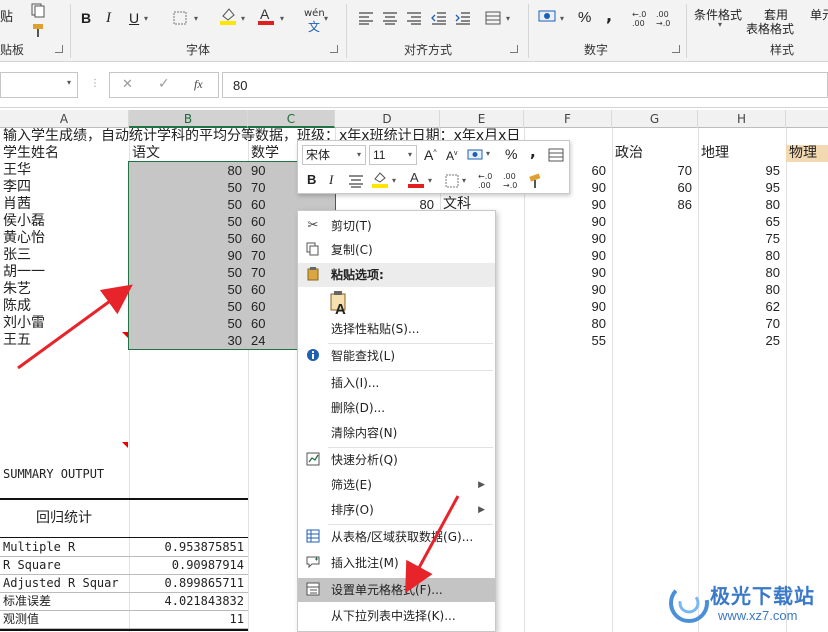 This screenshot has height=632, width=828. Describe the element at coordinates (334, 155) in the screenshot. I see `font-name-box: 宋体 ▾` at that location.